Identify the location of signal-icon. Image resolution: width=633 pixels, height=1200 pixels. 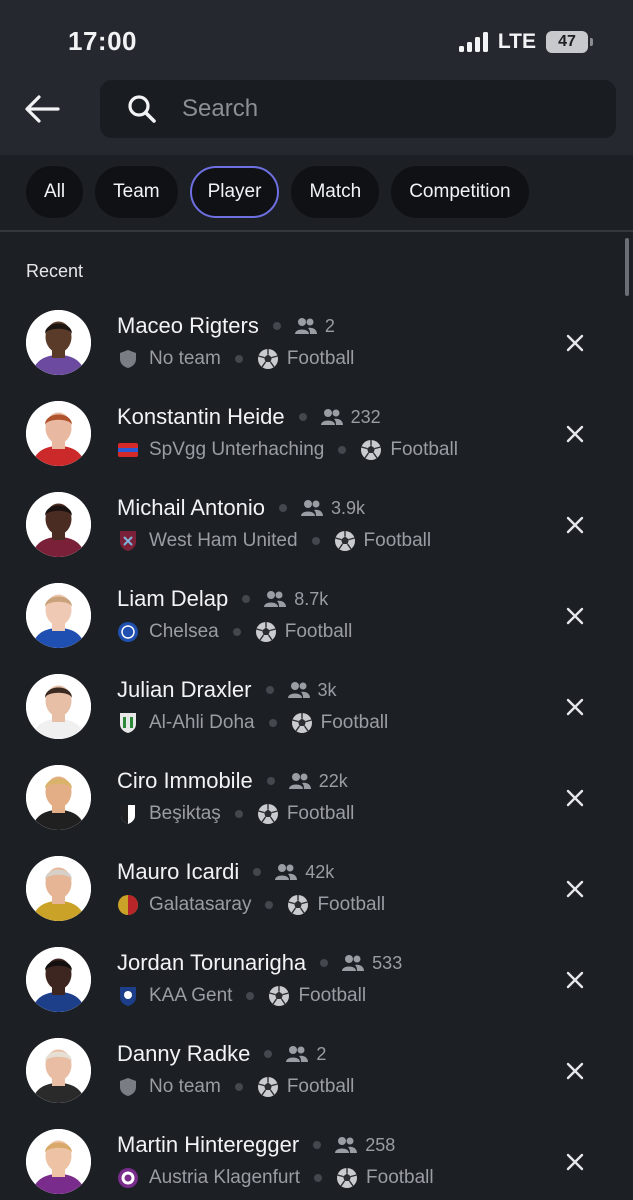
(473, 42).